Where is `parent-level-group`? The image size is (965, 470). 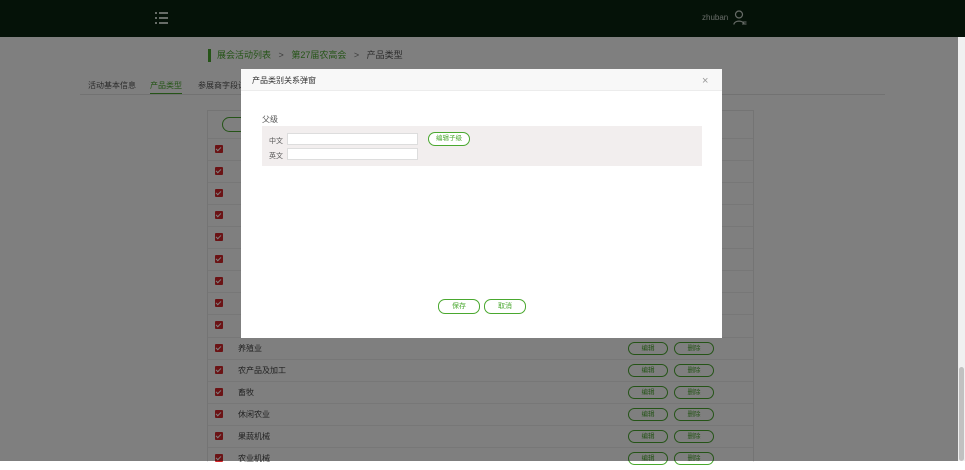
parent-level-group is located at coordinates (482, 146).